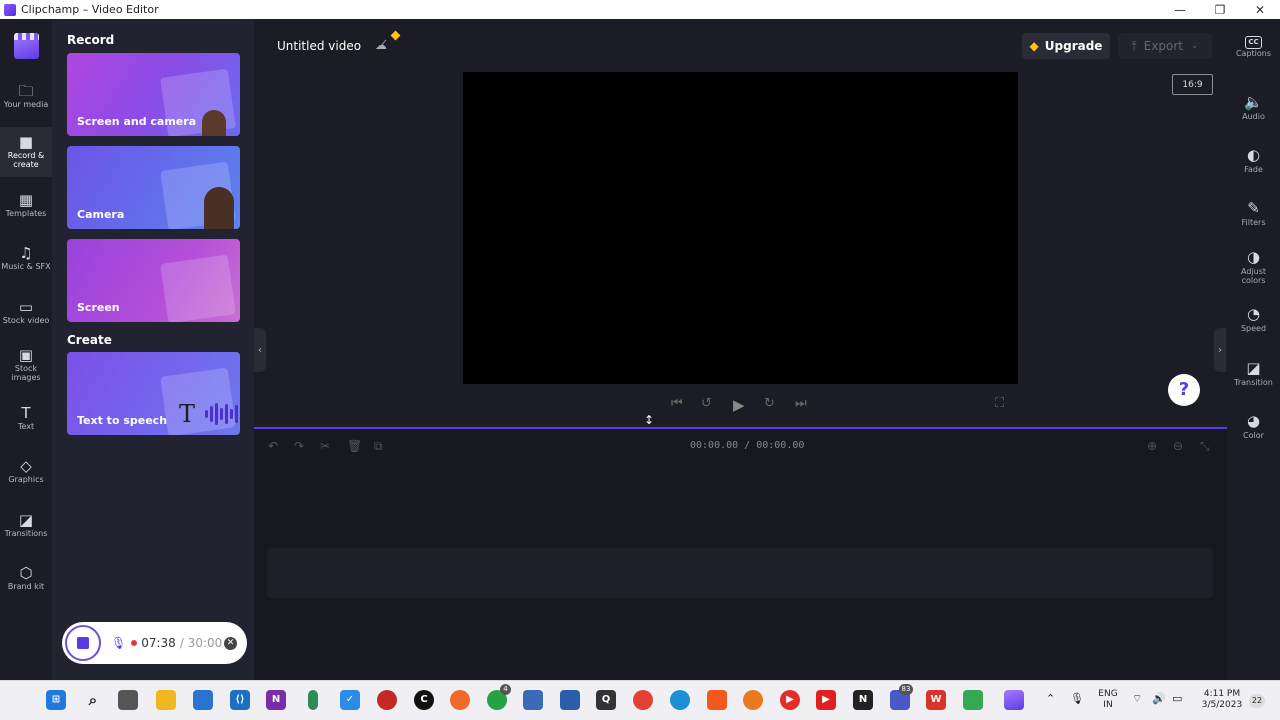 This screenshot has height=720, width=1280. Describe the element at coordinates (1077, 698) in the screenshot. I see `microphone-tray-icon: 🎙` at that location.